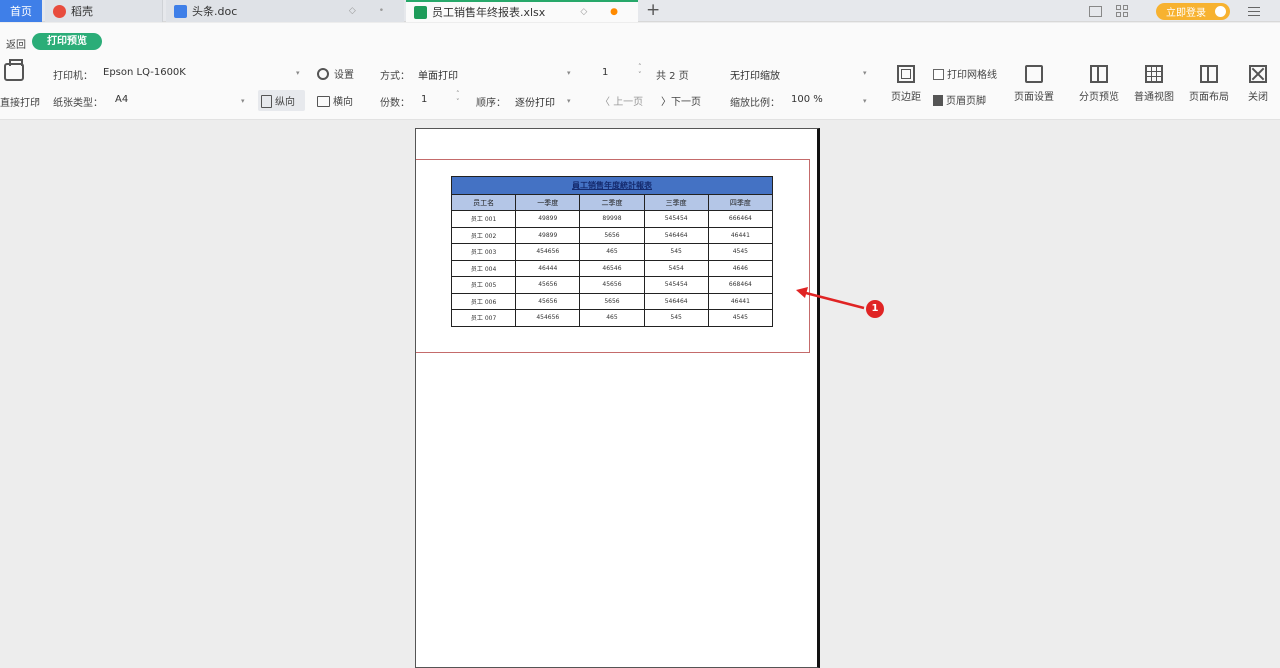  Describe the element at coordinates (906, 74) in the screenshot. I see `margins-icon` at that location.